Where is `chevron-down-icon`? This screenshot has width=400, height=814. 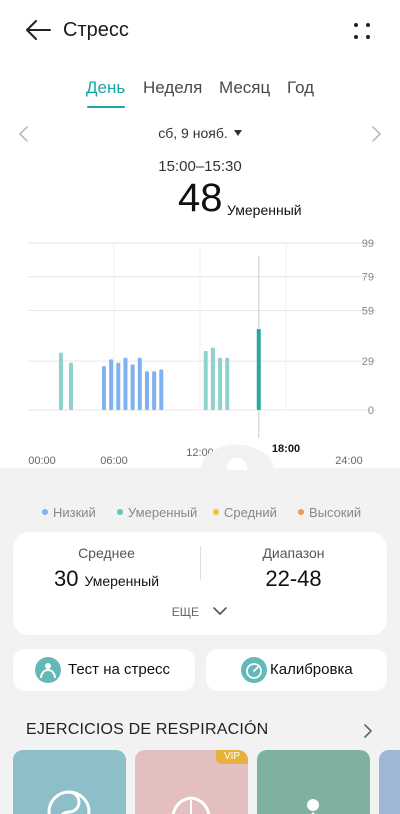
chevron-down-icon is located at coordinates (220, 611).